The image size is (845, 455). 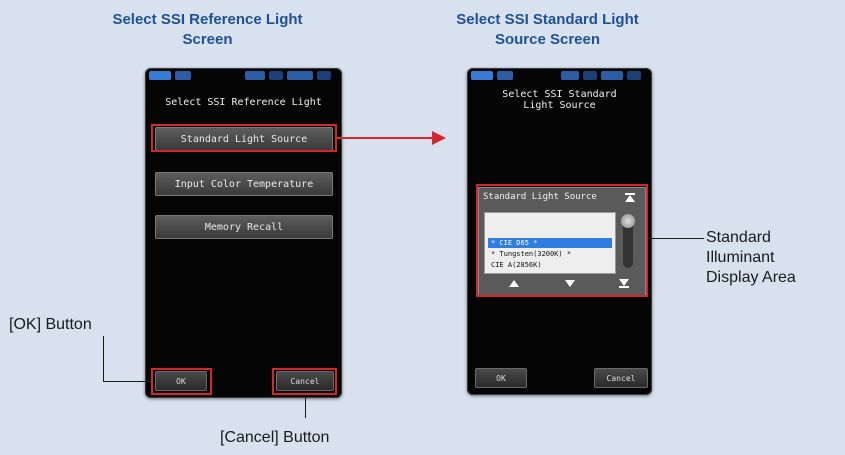 I want to click on cancel-callout-line, so click(x=305, y=406).